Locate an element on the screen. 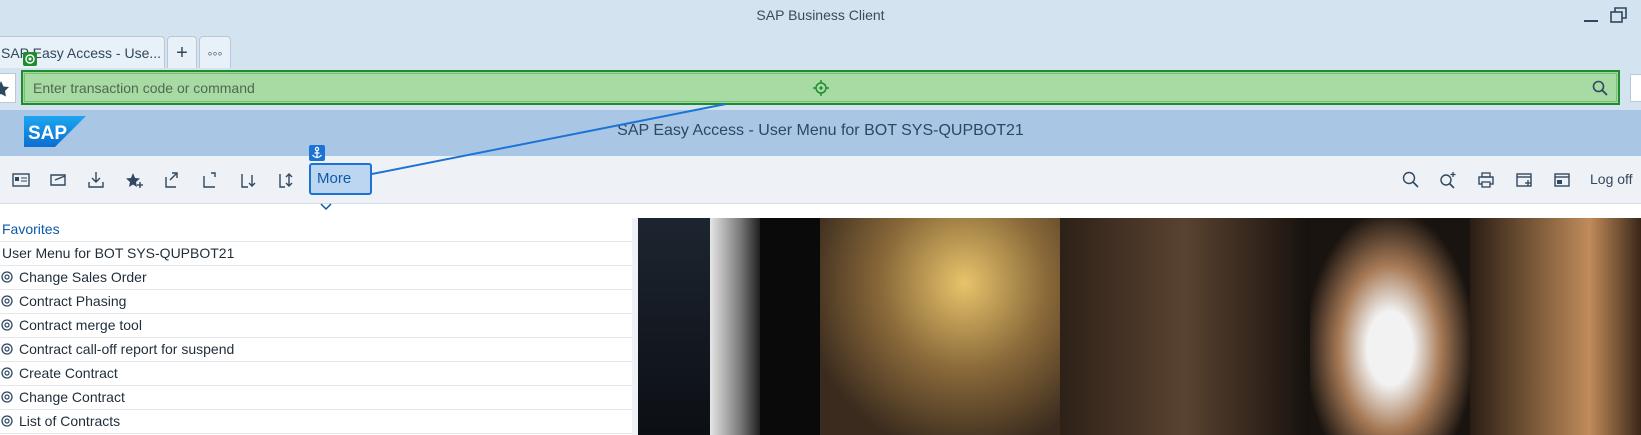 The image size is (1641, 435). tree-item-favorites: Favorites is located at coordinates (316, 230).